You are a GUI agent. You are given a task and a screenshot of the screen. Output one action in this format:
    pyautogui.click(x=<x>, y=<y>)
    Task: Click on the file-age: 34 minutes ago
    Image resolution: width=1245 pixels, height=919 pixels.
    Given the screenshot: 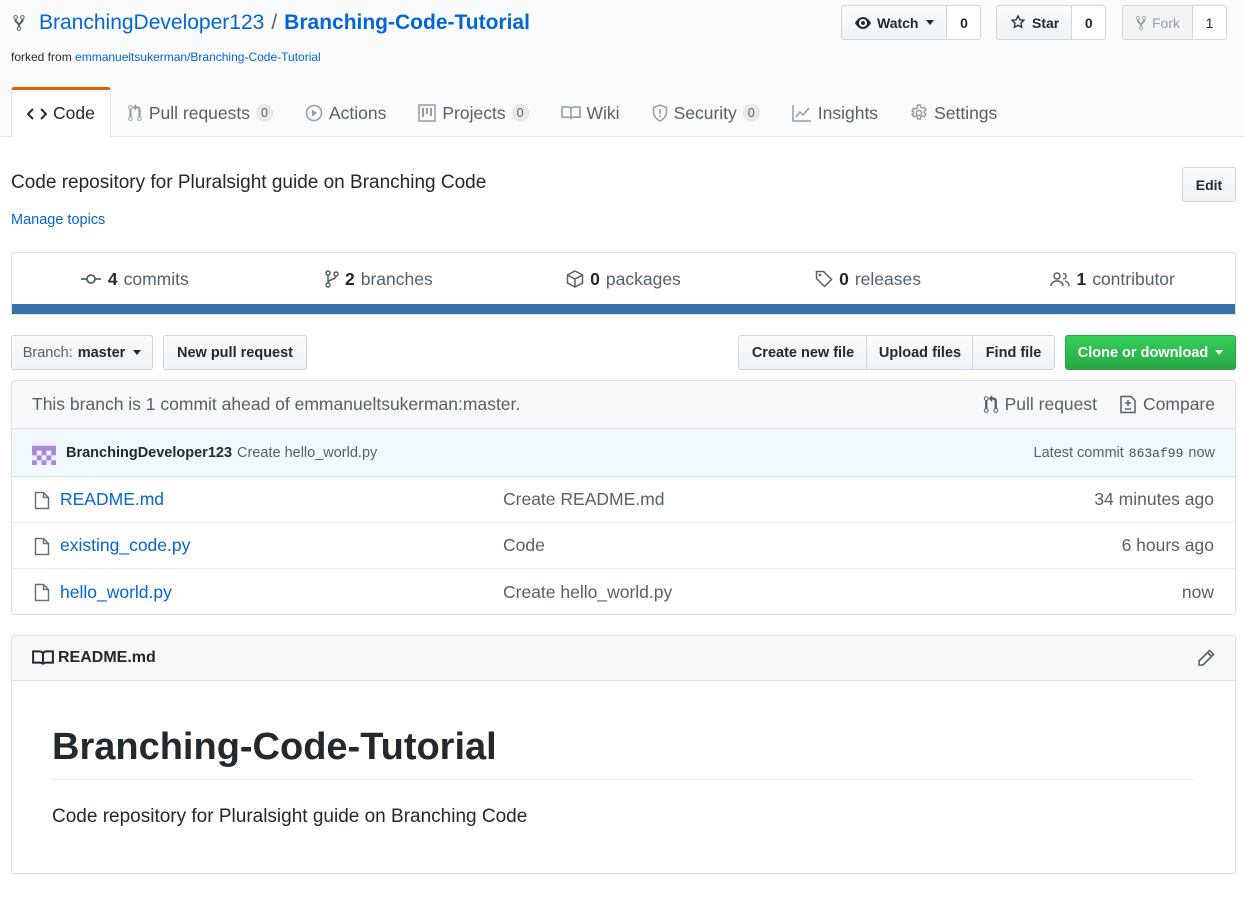 What is the action you would take?
    pyautogui.click(x=1154, y=499)
    